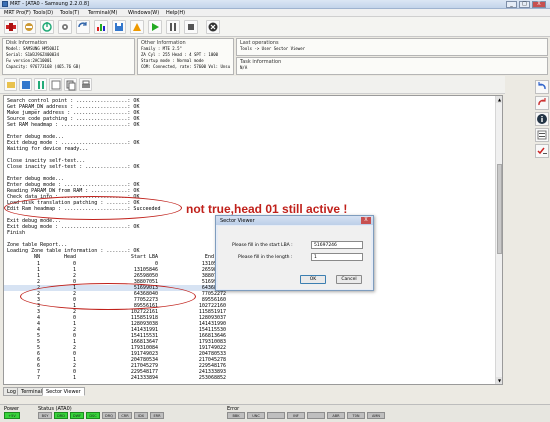 The image size is (550, 422). I want to click on status-led: +5V, so click(12, 415).